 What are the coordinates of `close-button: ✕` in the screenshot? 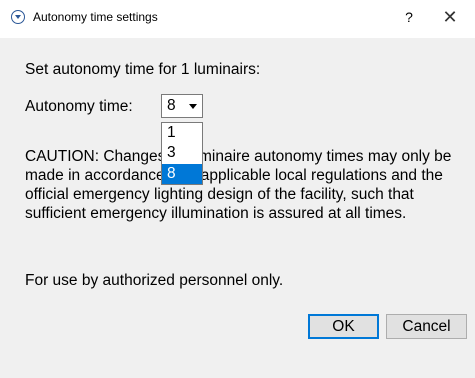 It's located at (450, 17).